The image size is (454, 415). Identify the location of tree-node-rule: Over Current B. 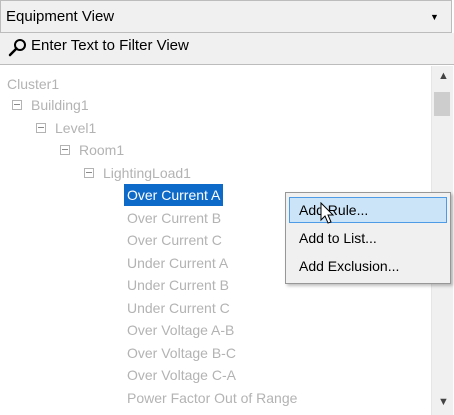
(174, 218).